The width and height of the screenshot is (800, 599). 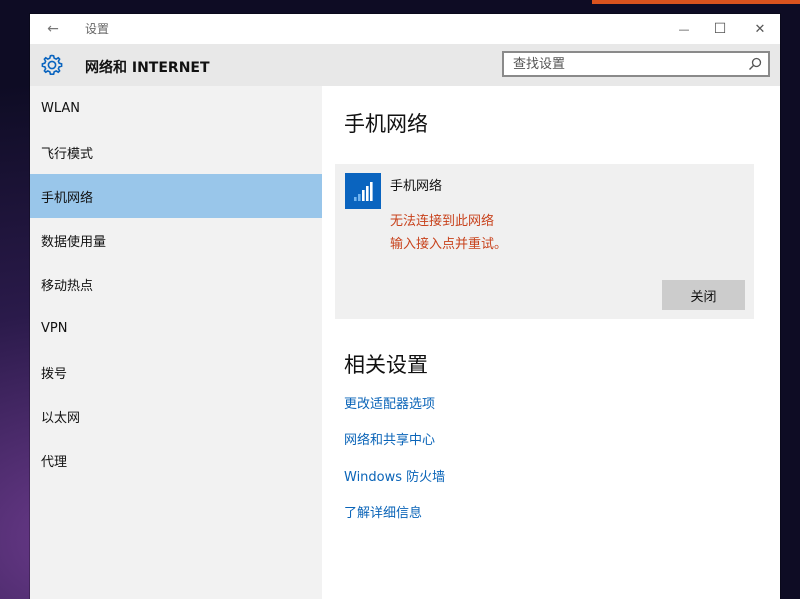 I want to click on cellular-signal-icon, so click(x=363, y=191).